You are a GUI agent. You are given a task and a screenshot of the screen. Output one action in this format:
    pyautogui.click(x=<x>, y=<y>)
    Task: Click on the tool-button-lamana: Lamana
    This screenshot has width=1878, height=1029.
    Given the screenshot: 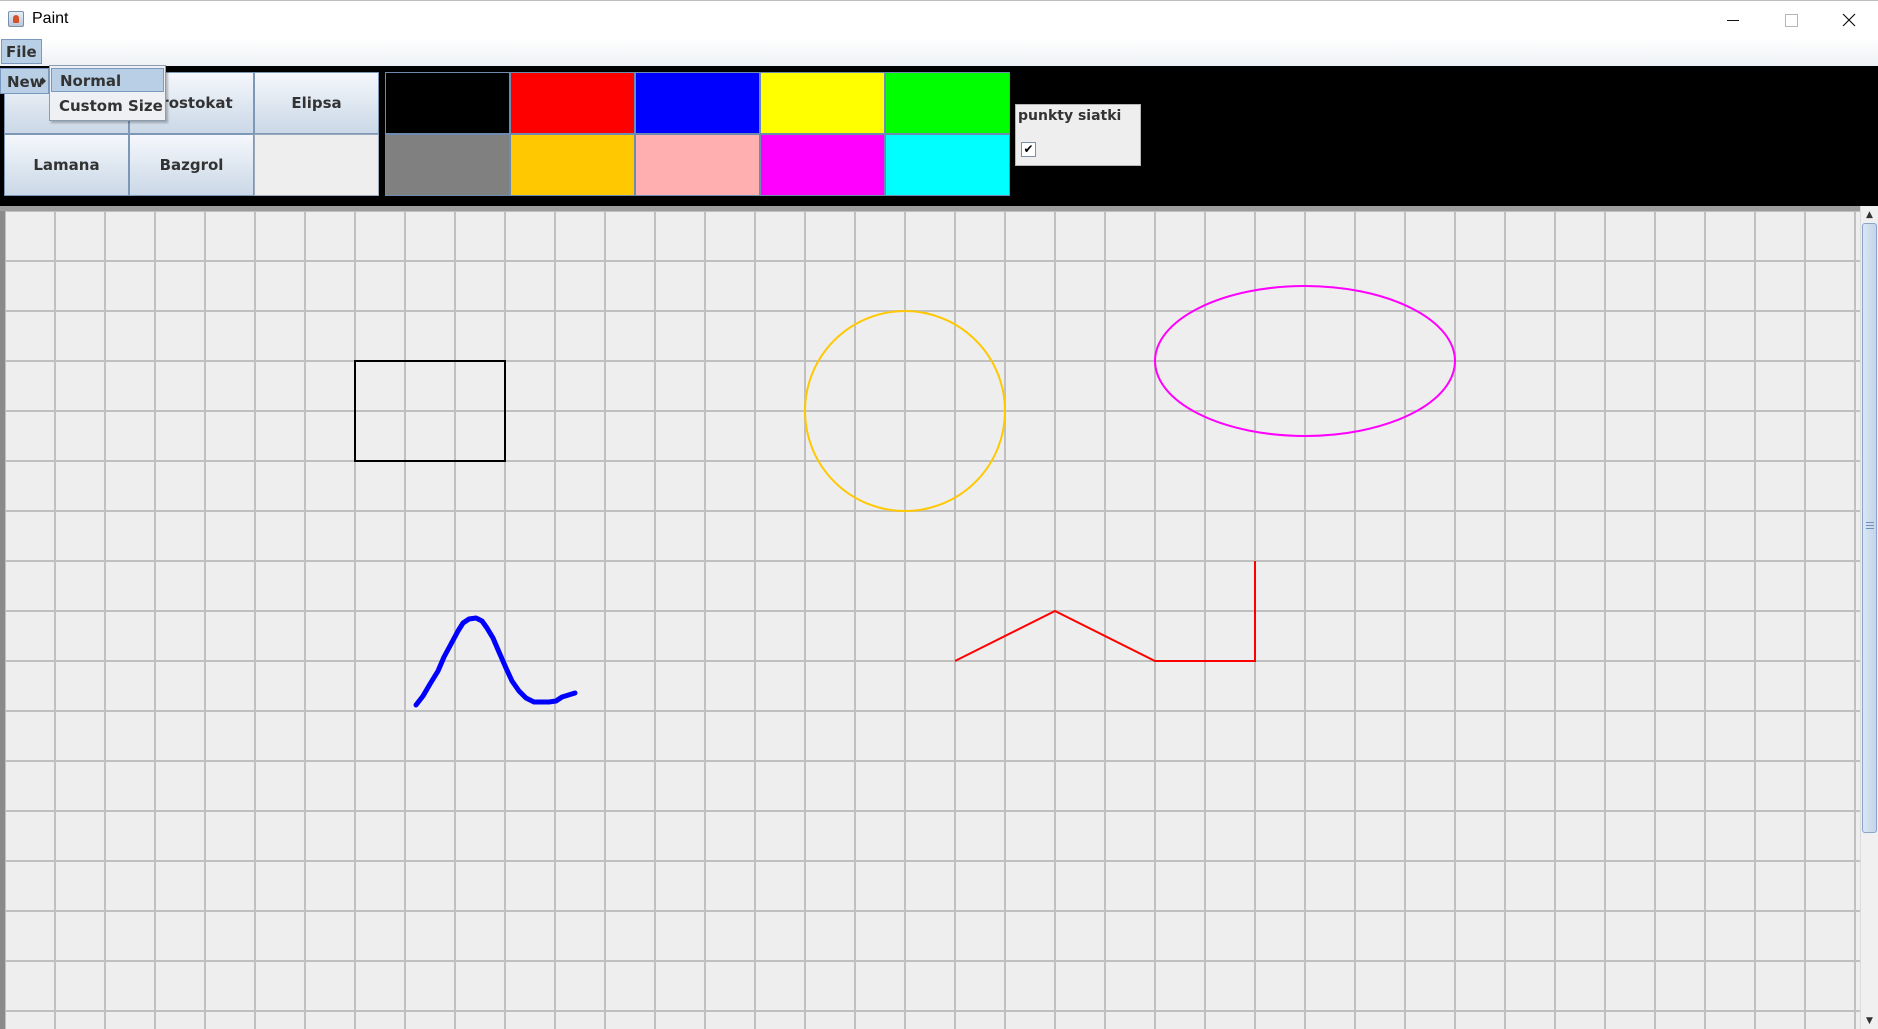 What is the action you would take?
    pyautogui.click(x=66, y=165)
    